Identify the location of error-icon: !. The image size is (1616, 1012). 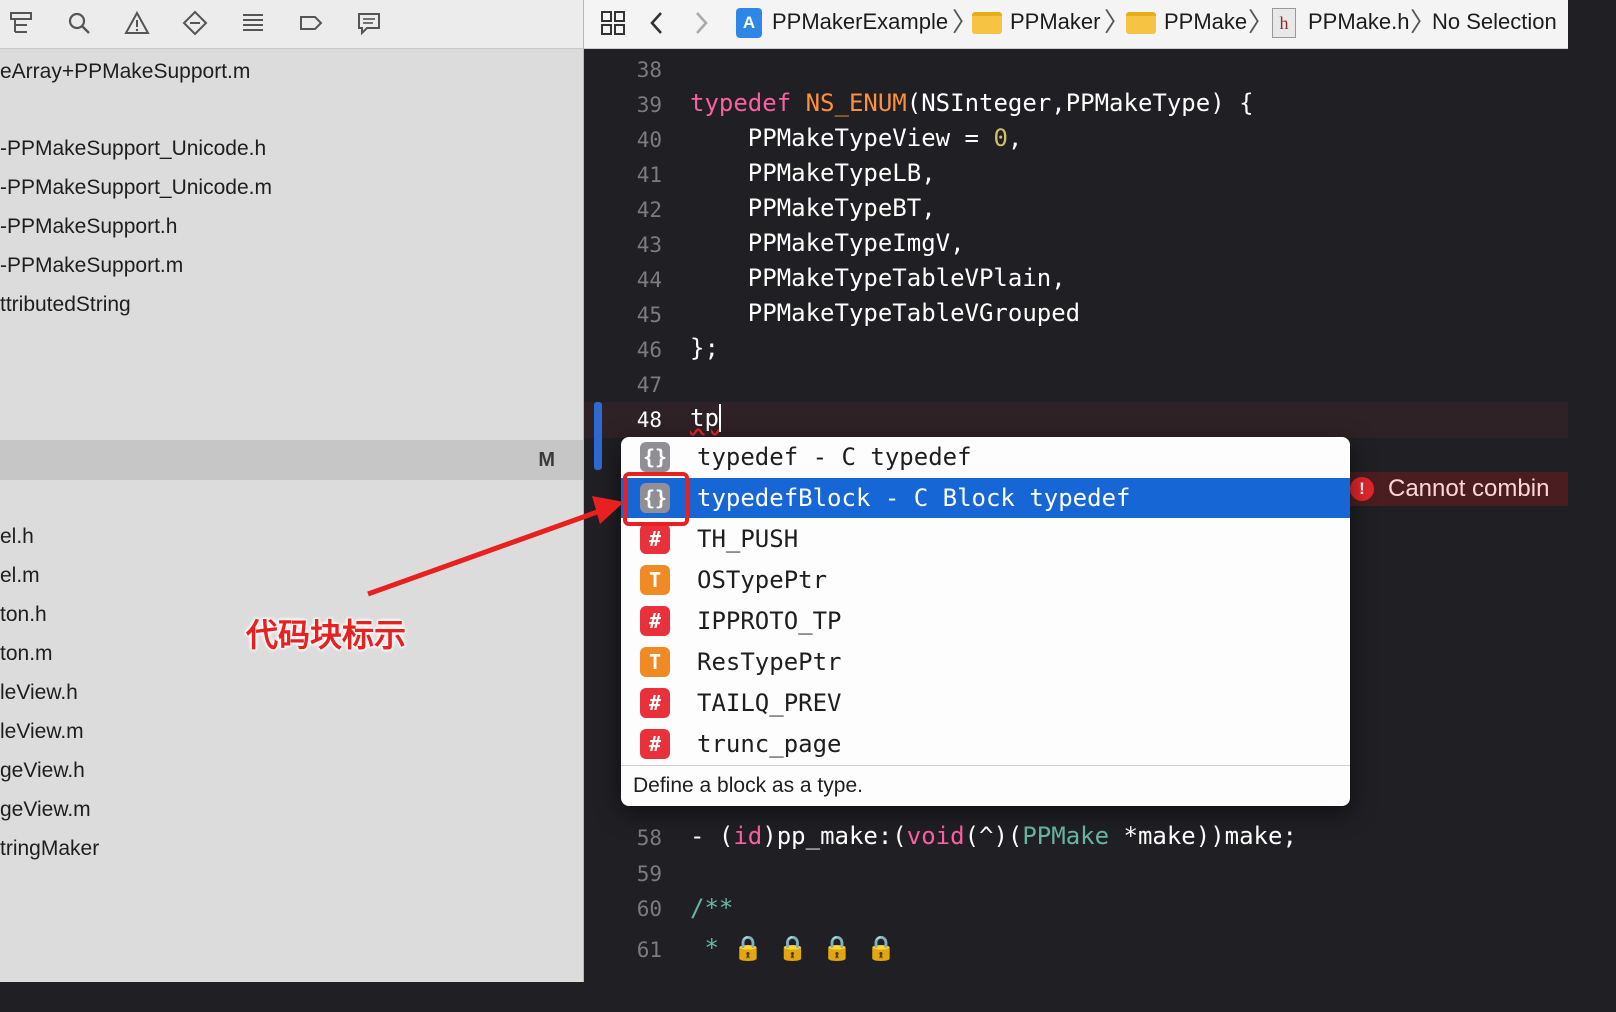
(1362, 489).